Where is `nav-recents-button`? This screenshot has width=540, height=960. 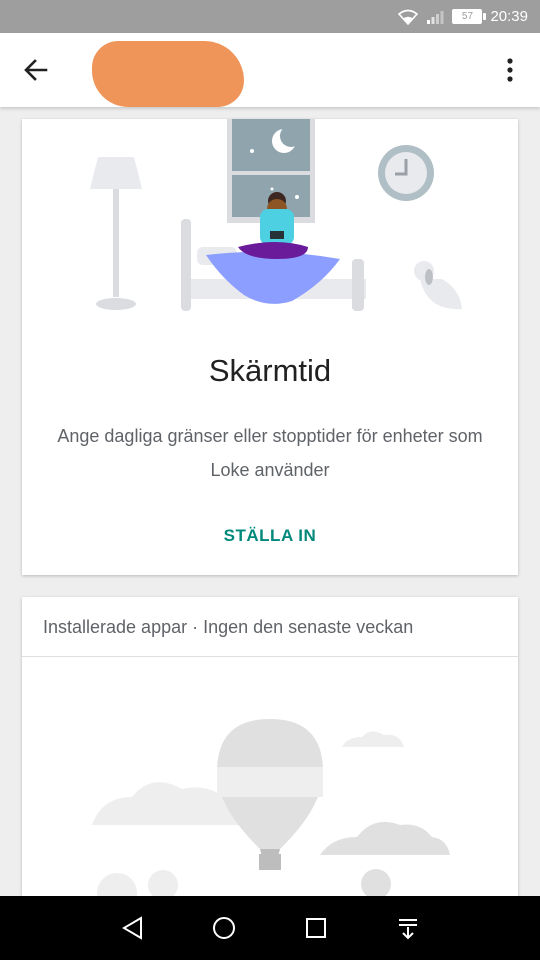
nav-recents-button is located at coordinates (316, 928).